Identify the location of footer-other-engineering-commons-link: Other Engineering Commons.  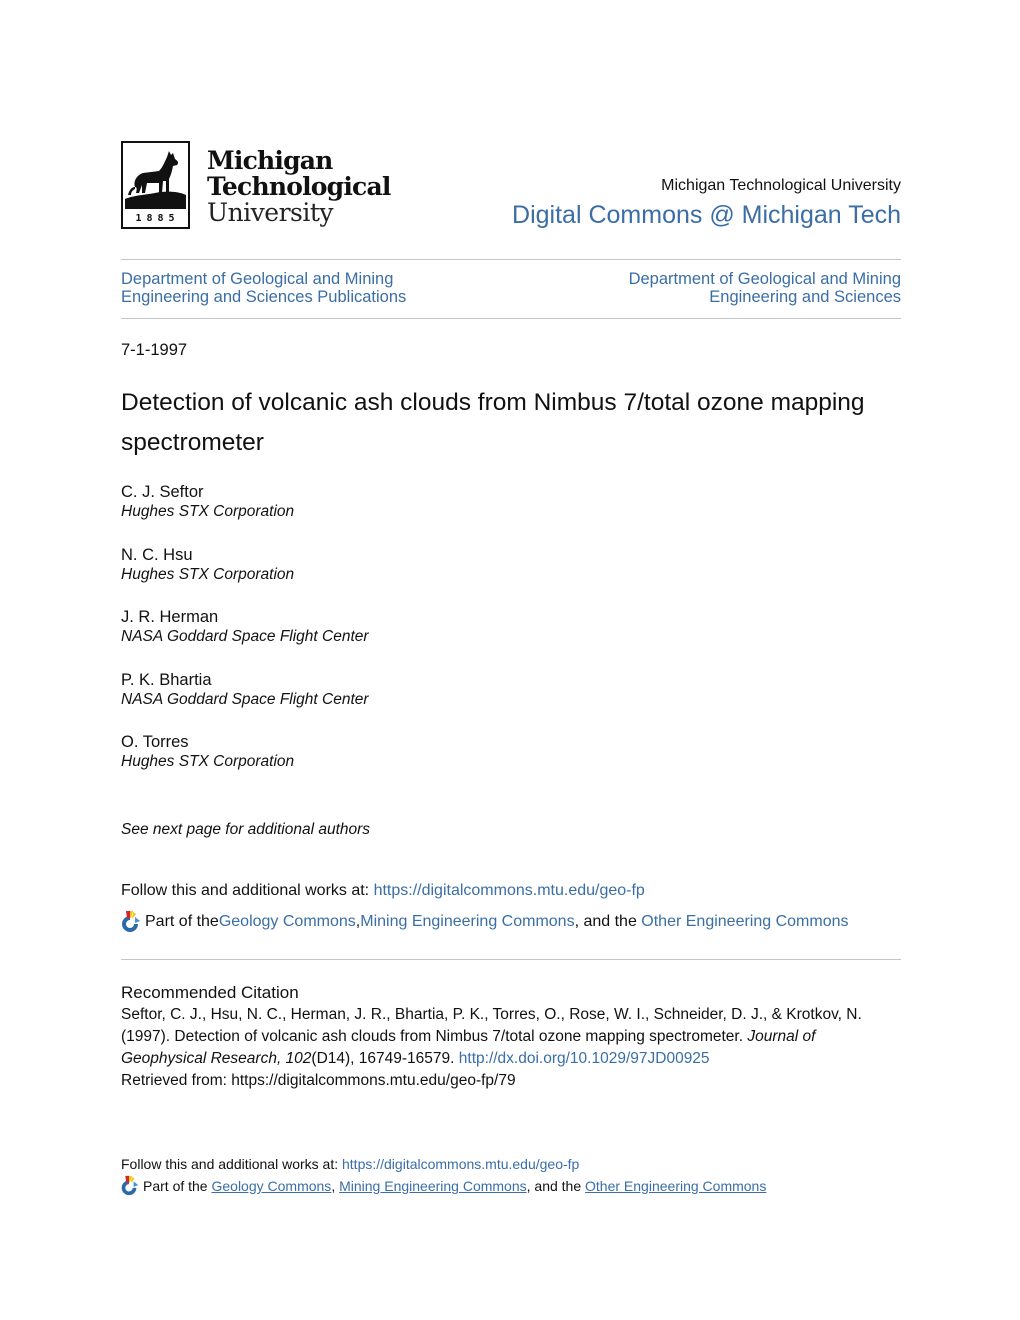
(675, 1186).